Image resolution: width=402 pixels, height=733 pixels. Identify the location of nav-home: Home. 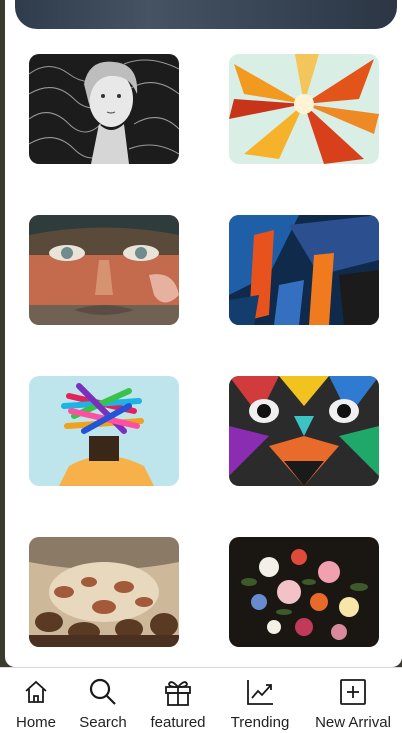
(36, 700).